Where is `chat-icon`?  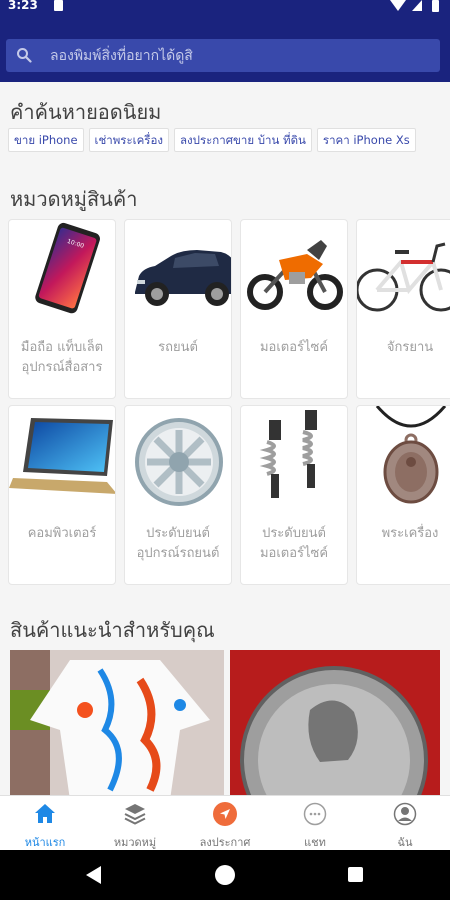
chat-icon is located at coordinates (315, 814).